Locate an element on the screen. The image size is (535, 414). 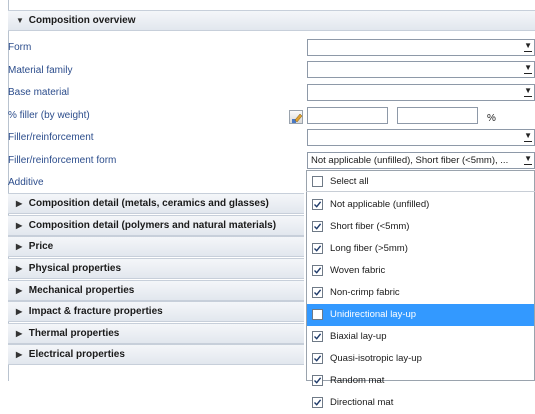
label-material-family: Material family is located at coordinates (40, 70).